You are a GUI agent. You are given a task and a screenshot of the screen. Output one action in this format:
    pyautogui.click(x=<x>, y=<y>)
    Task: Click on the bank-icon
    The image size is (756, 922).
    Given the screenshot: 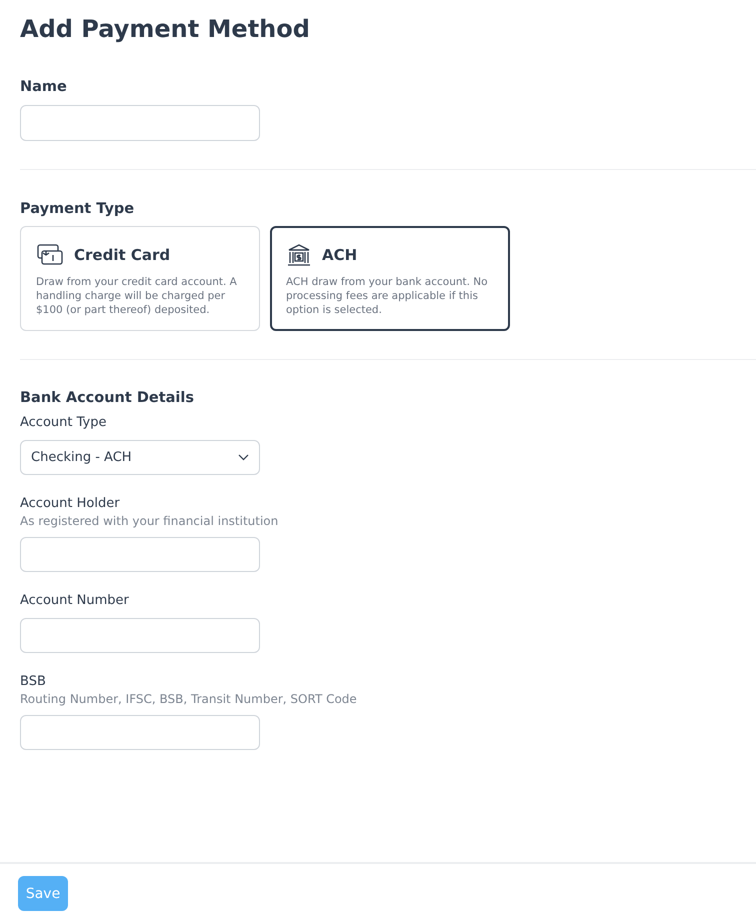 What is the action you would take?
    pyautogui.click(x=299, y=255)
    